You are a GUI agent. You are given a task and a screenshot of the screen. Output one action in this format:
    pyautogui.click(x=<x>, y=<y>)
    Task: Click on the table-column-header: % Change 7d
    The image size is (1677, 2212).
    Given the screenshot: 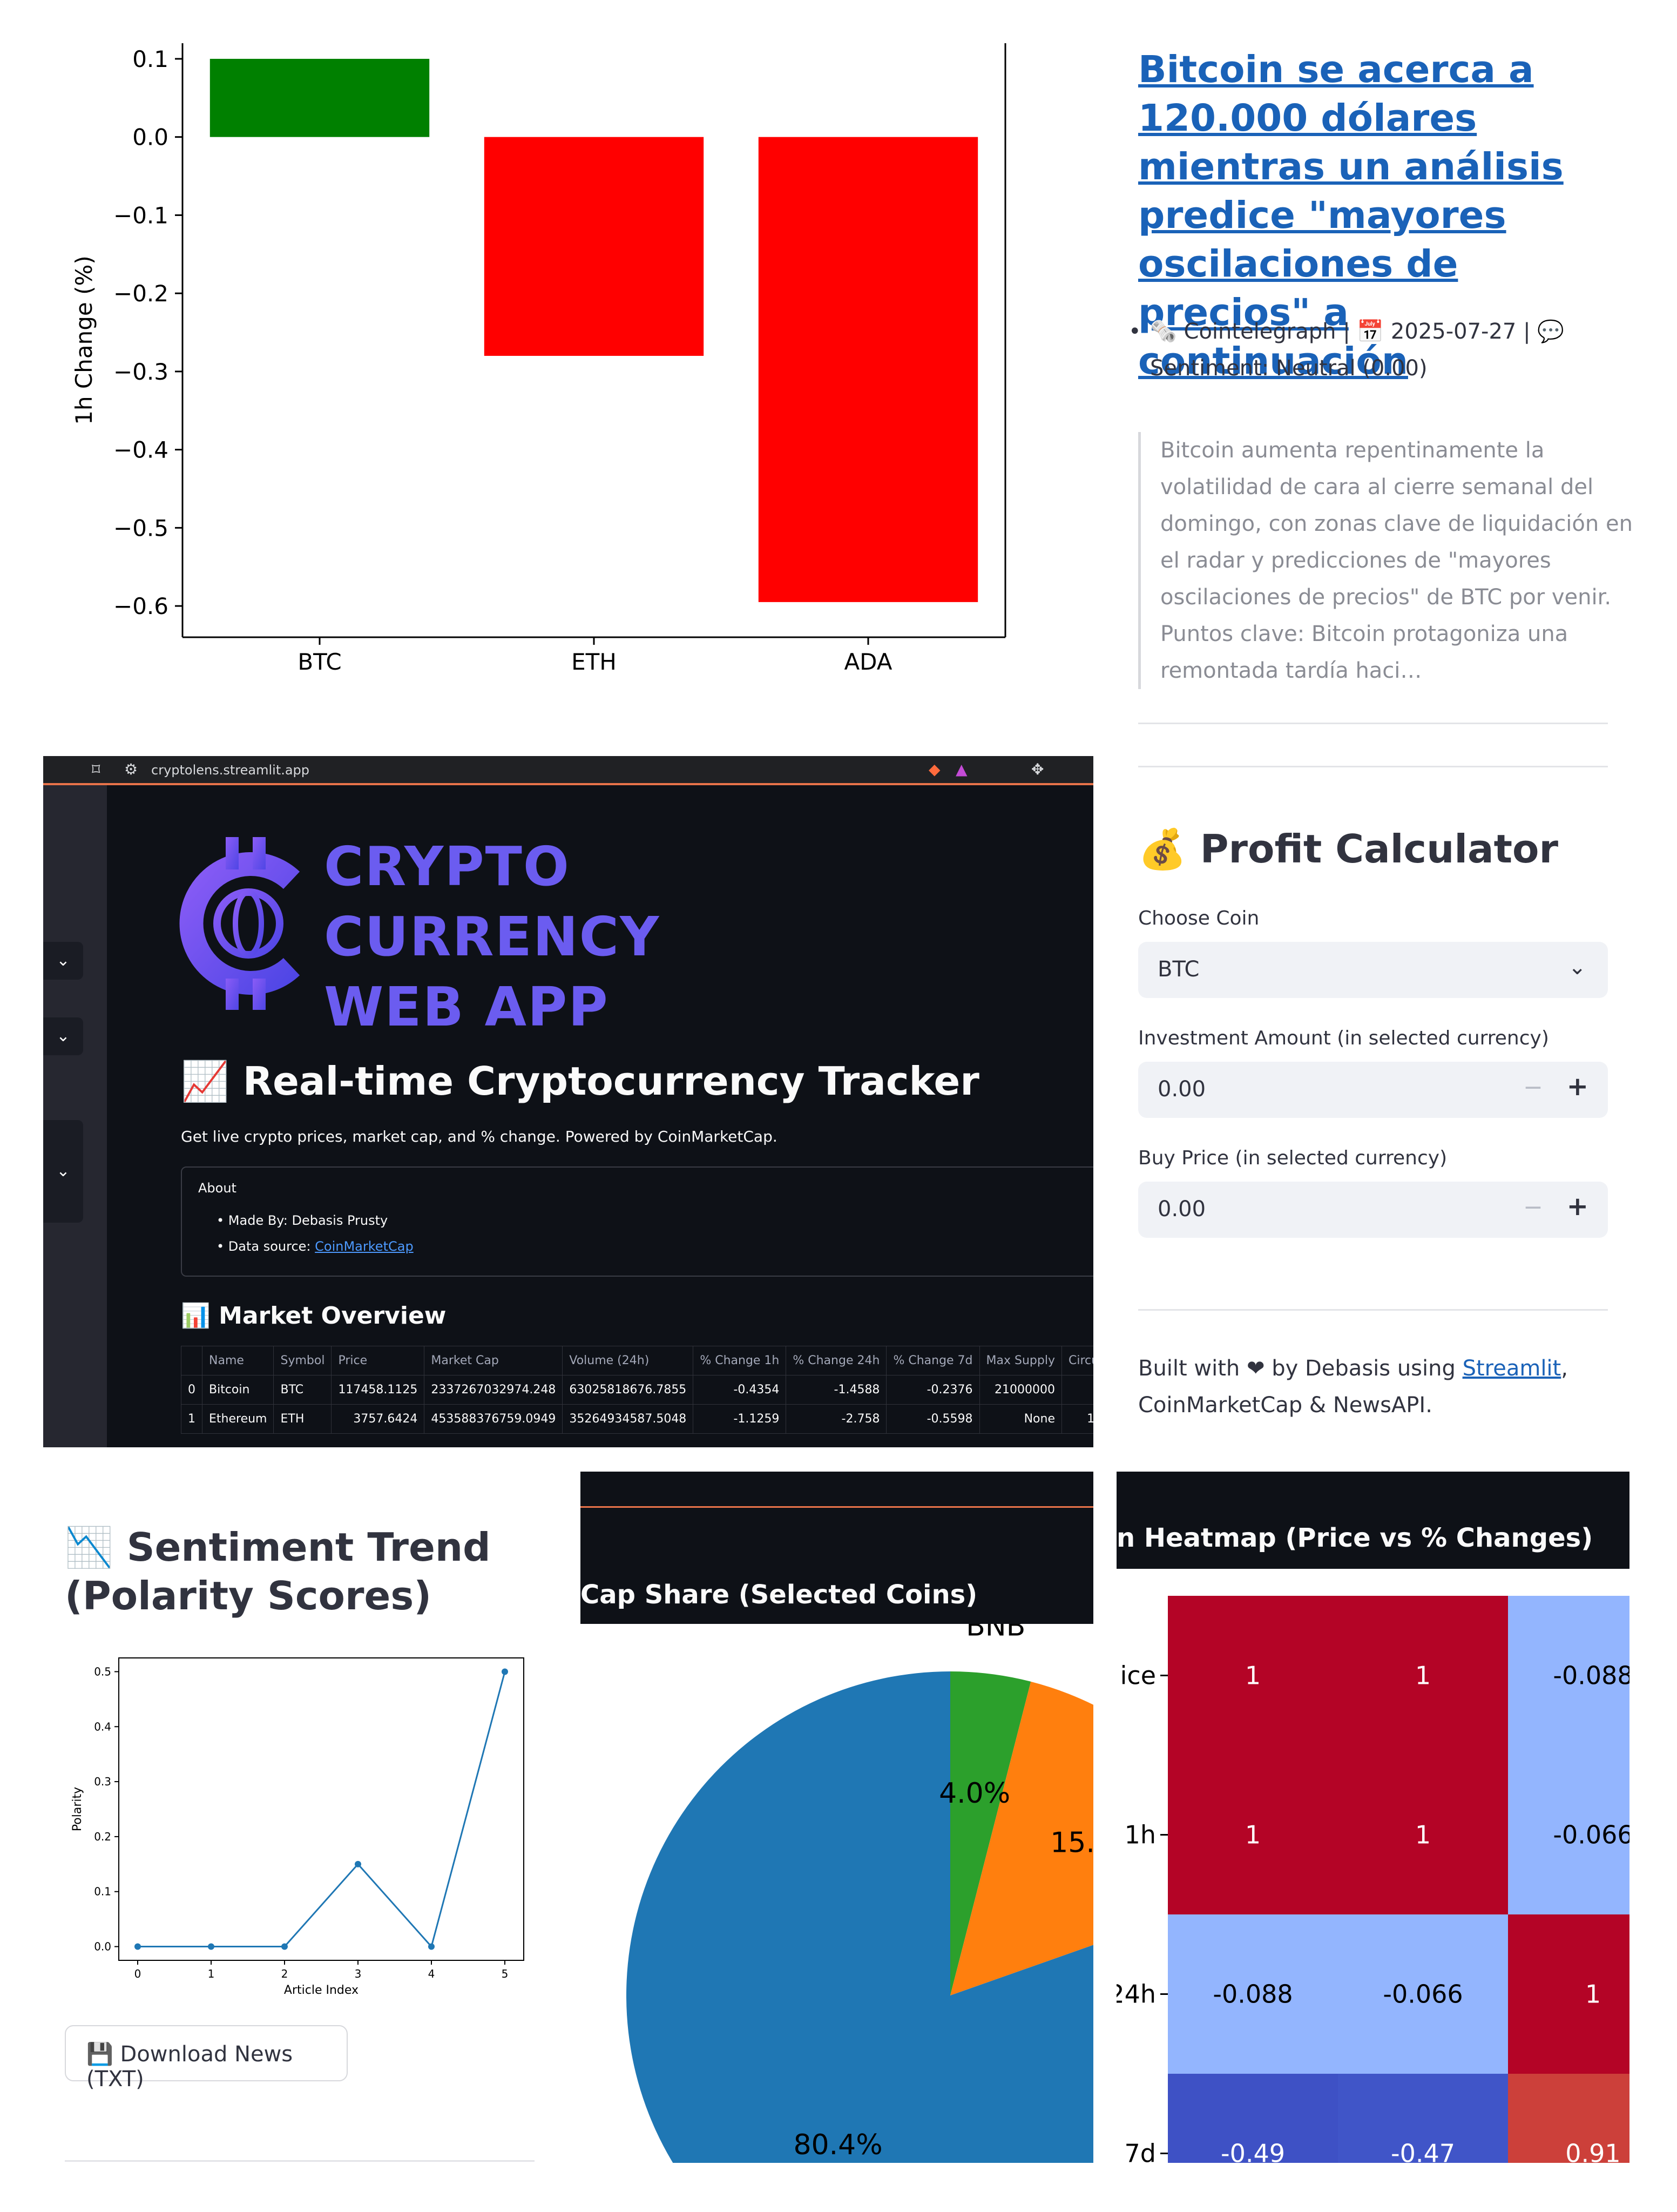 What is the action you would take?
    pyautogui.click(x=933, y=1360)
    